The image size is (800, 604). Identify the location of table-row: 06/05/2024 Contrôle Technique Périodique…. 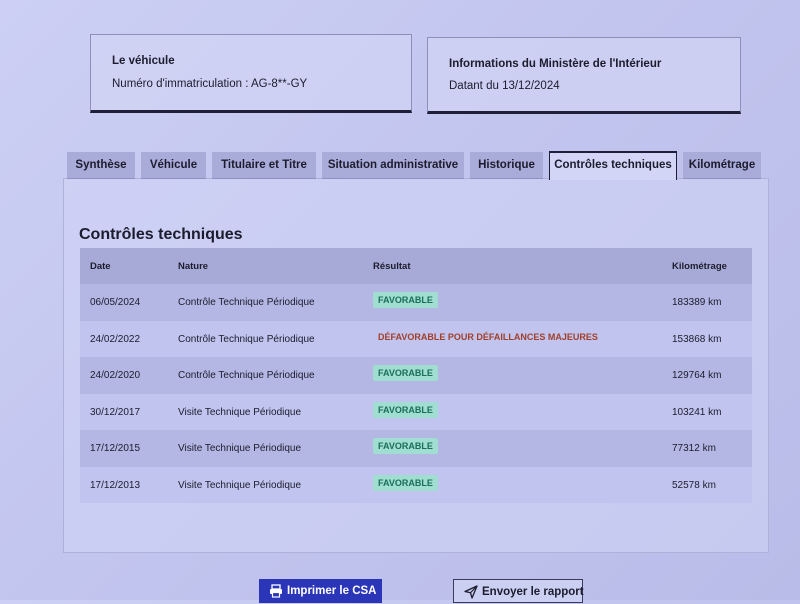
(416, 302).